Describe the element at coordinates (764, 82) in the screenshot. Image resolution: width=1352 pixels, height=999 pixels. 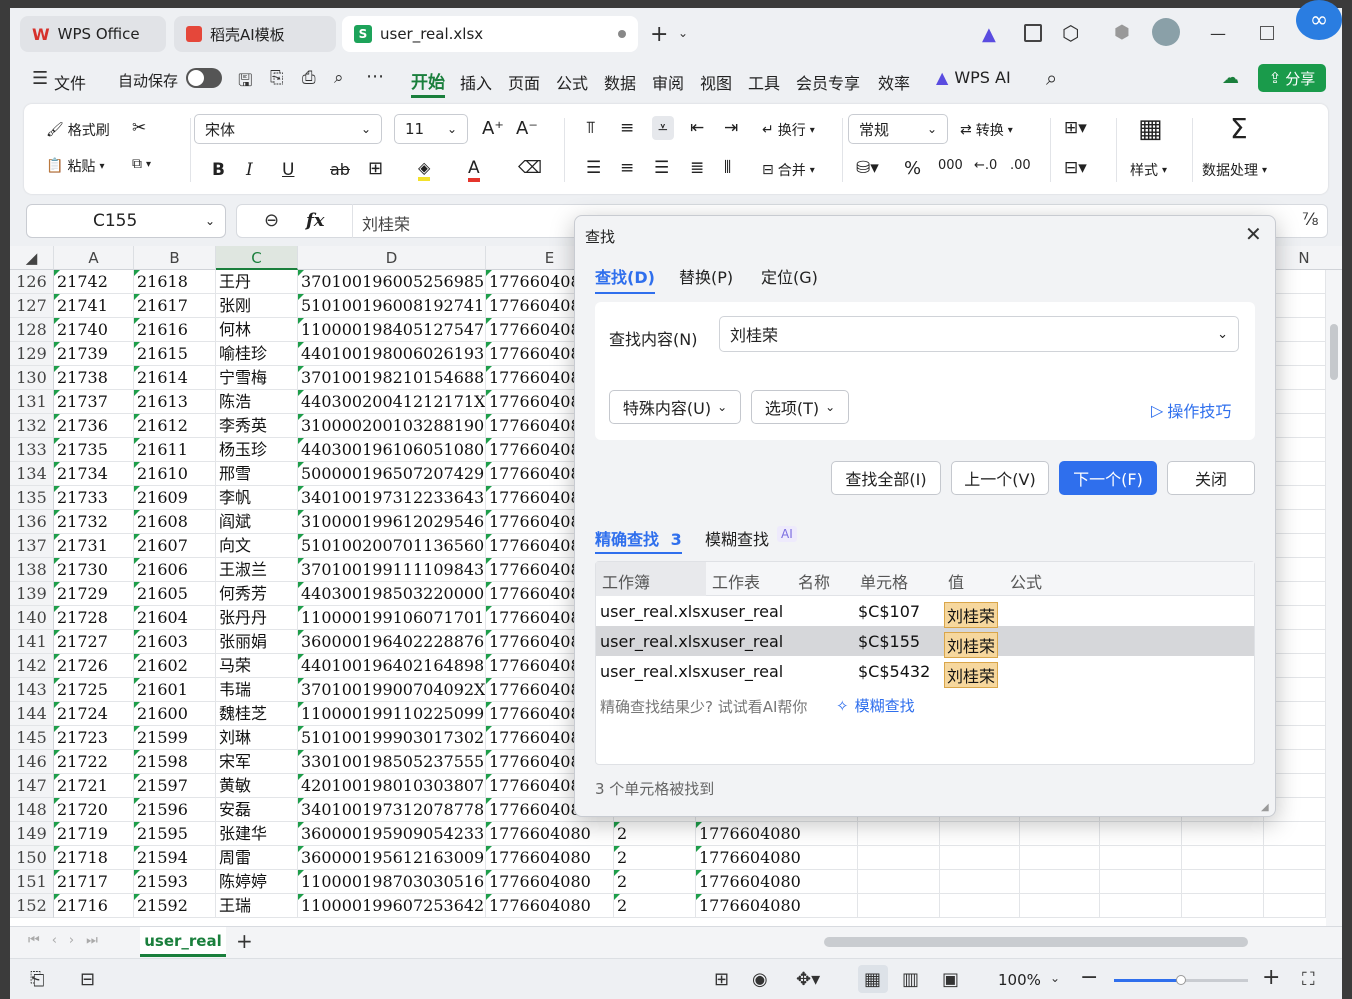
I see `menu-tools: 工具` at that location.